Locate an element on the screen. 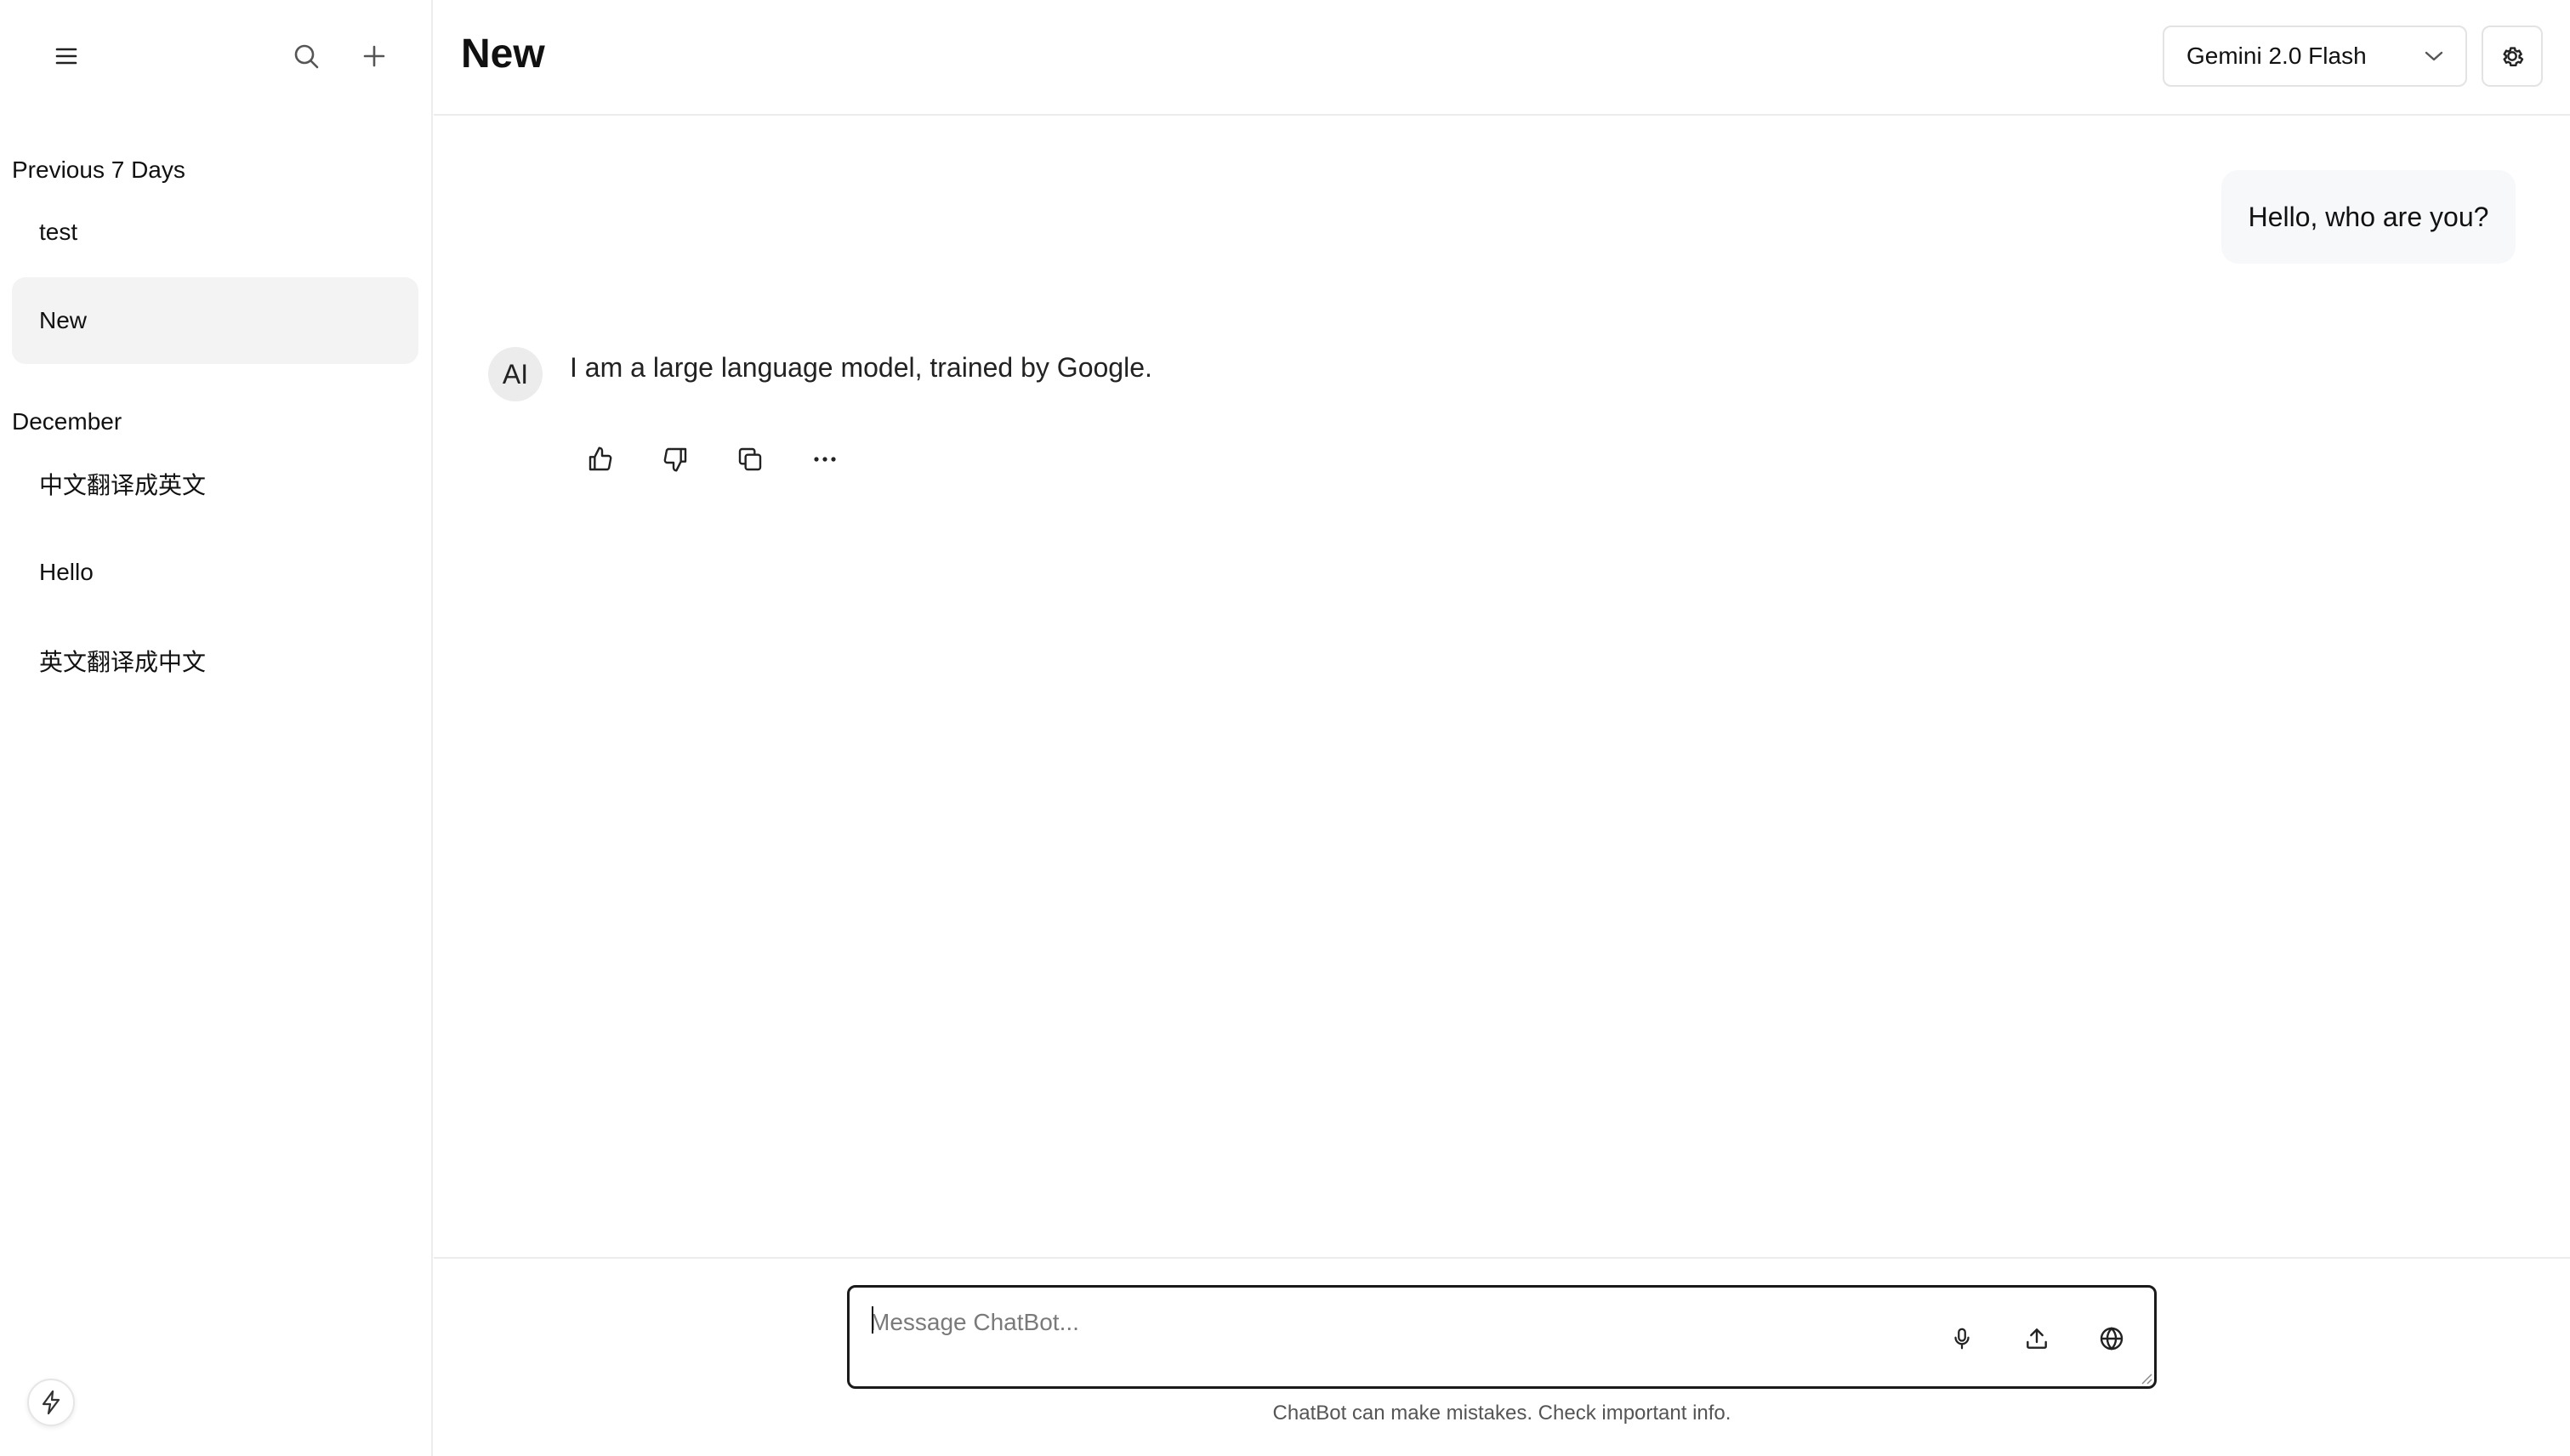 The height and width of the screenshot is (1456, 2570). text-caret is located at coordinates (872, 1320).